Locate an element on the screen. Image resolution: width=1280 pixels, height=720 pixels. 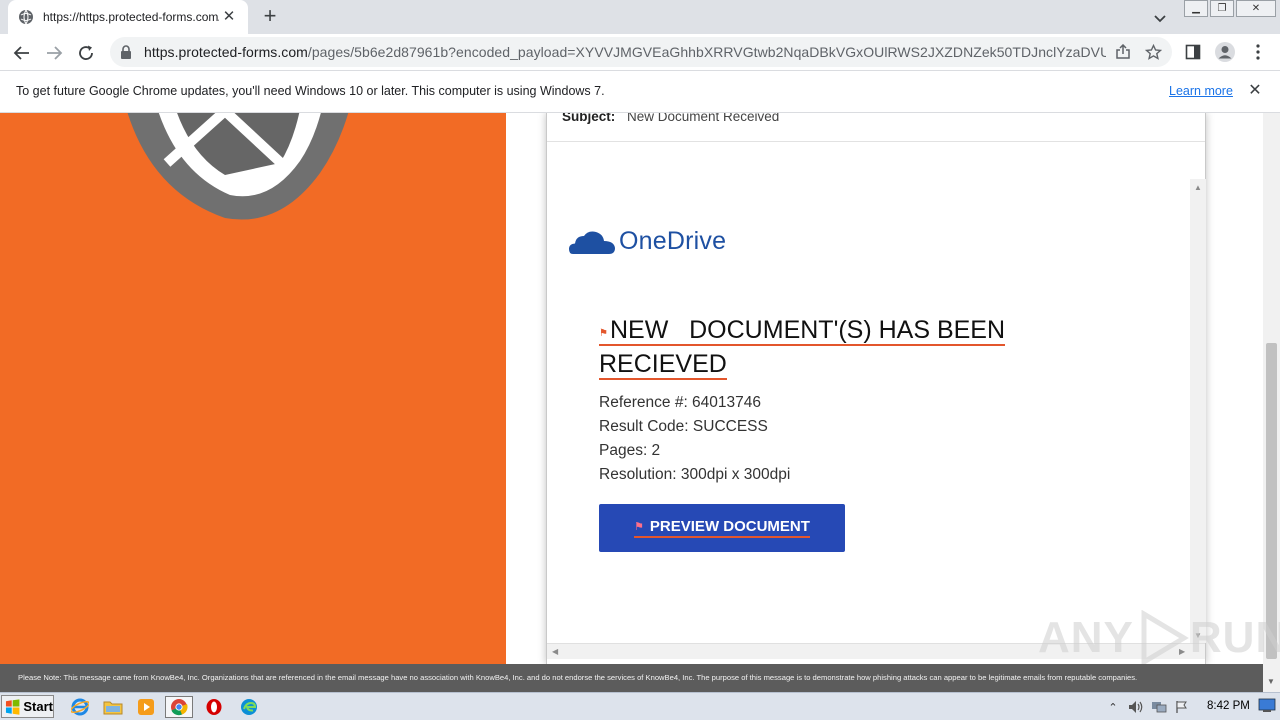
detail-pages: Pages: 2 is located at coordinates (630, 450).